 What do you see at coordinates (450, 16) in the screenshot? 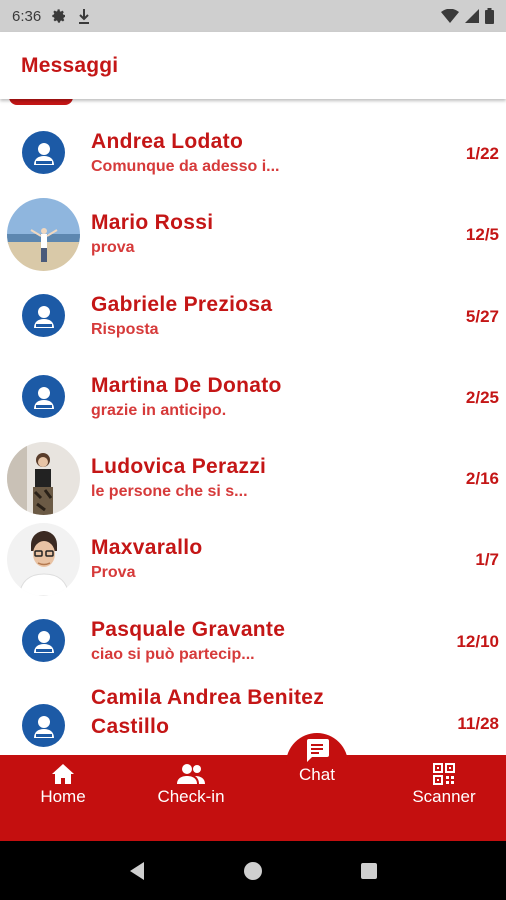
I see `wifi-icon` at bounding box center [450, 16].